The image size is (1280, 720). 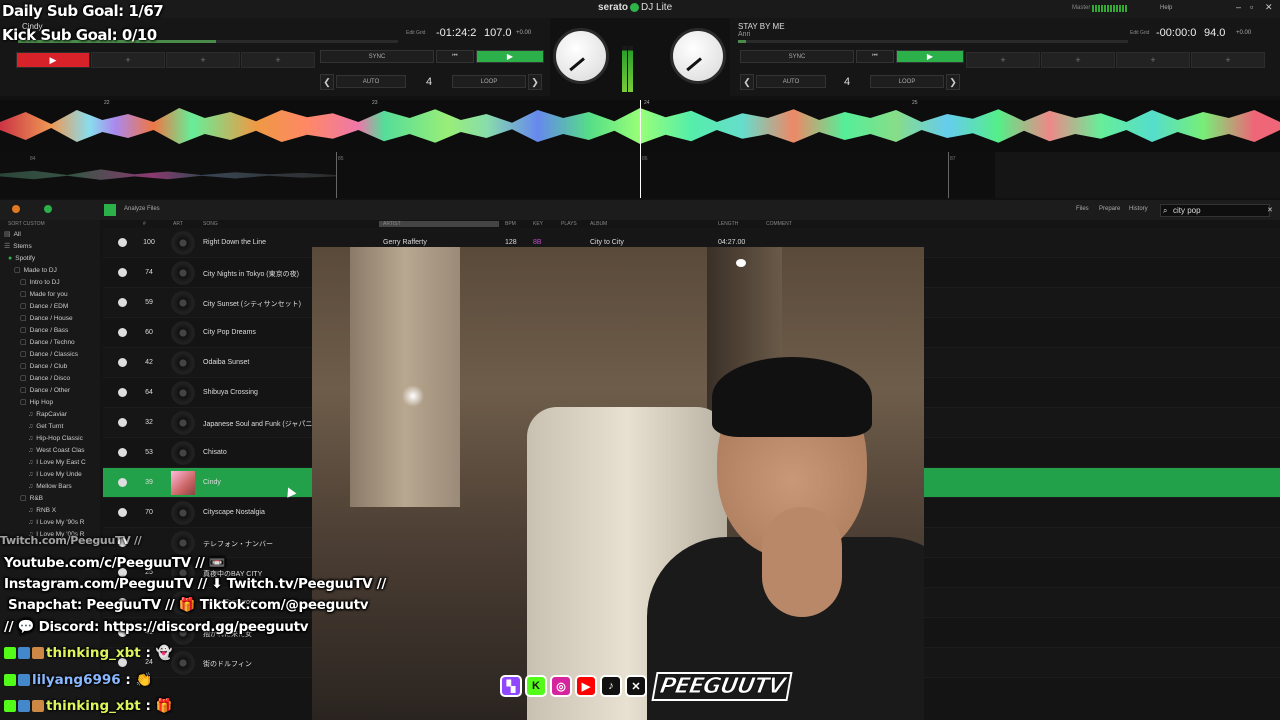 What do you see at coordinates (375, 103) in the screenshot?
I see `wave-marker: 23` at bounding box center [375, 103].